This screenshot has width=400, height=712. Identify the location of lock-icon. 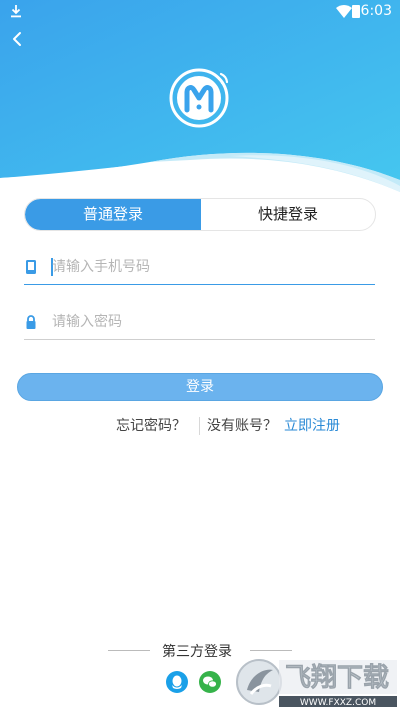
(31, 322).